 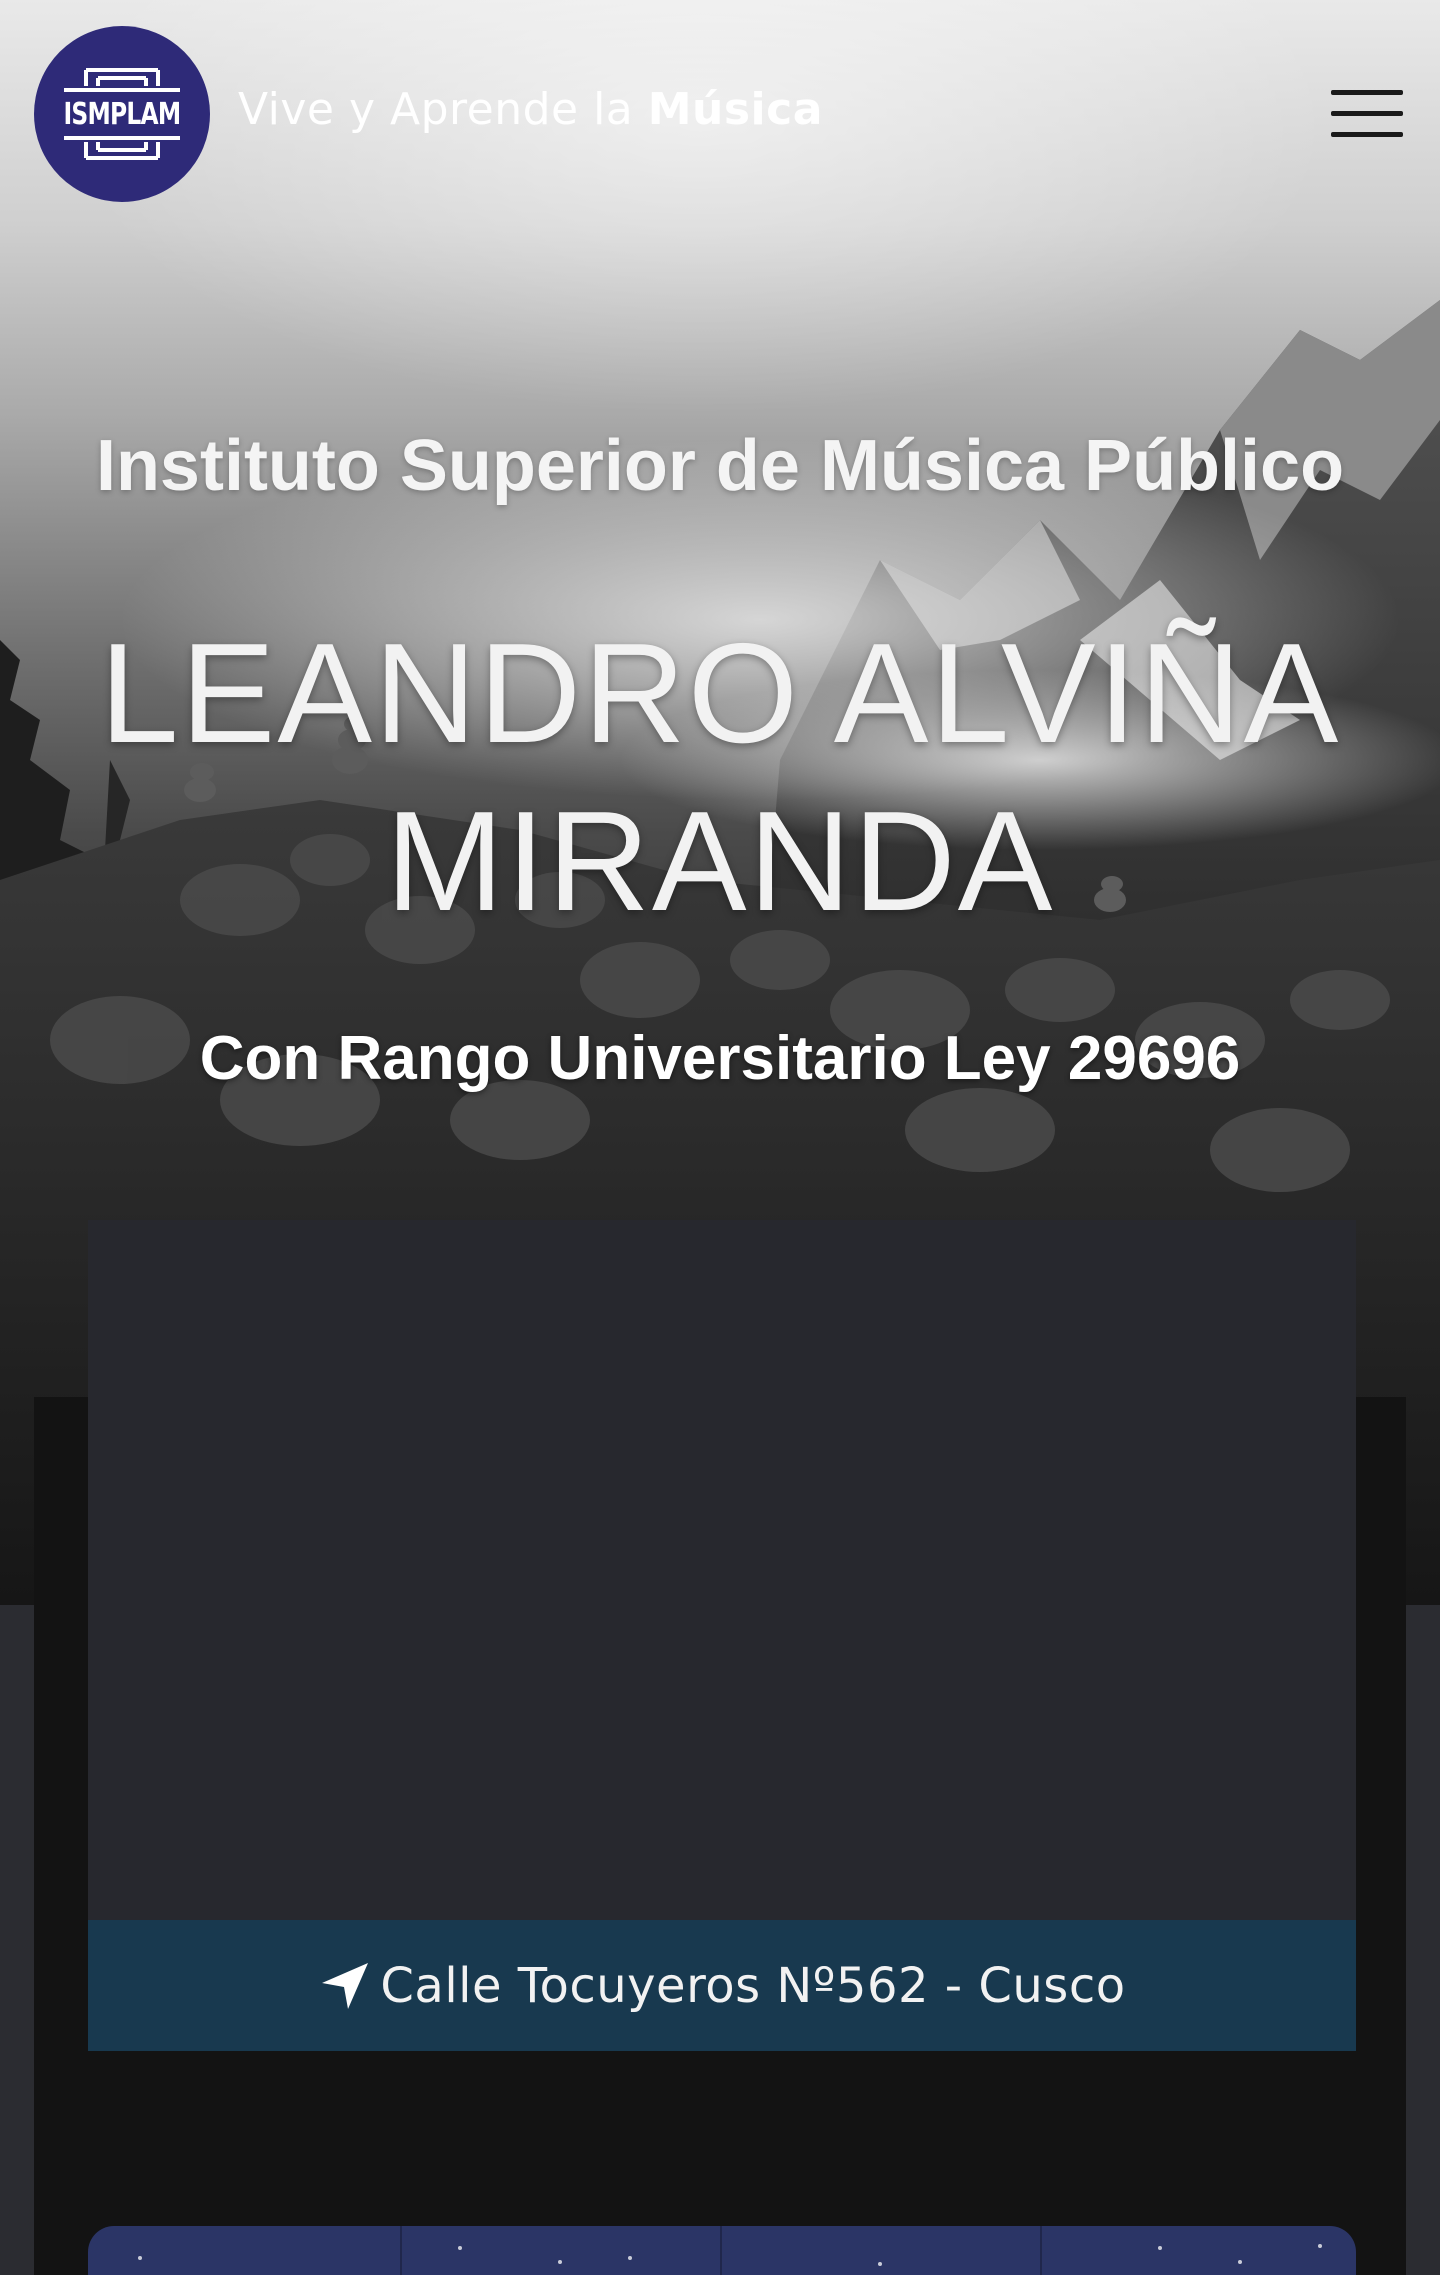 I want to click on address-bar: Calle Tocuyeros Nº562 - Cusco, so click(x=722, y=1985).